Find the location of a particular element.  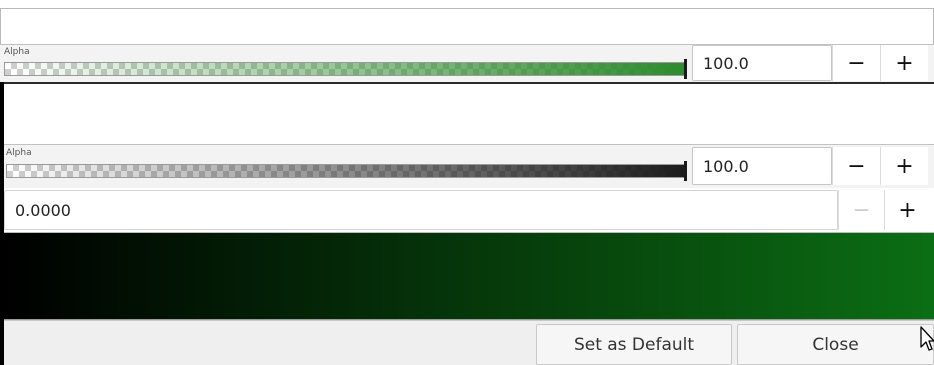

value-increment-button: + is located at coordinates (907, 210).